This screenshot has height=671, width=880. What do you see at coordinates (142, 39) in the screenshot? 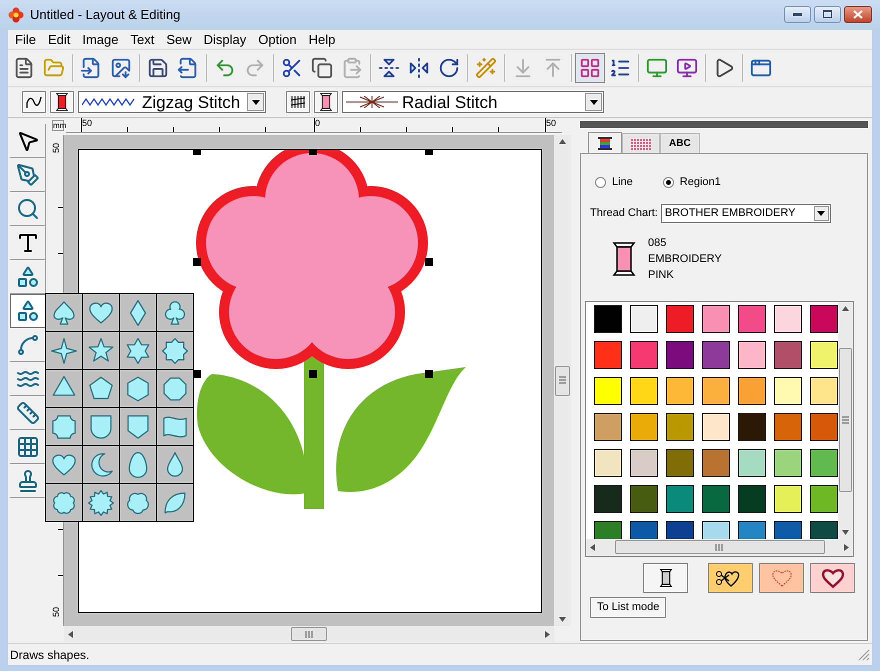
I see `menu-item: Text` at bounding box center [142, 39].